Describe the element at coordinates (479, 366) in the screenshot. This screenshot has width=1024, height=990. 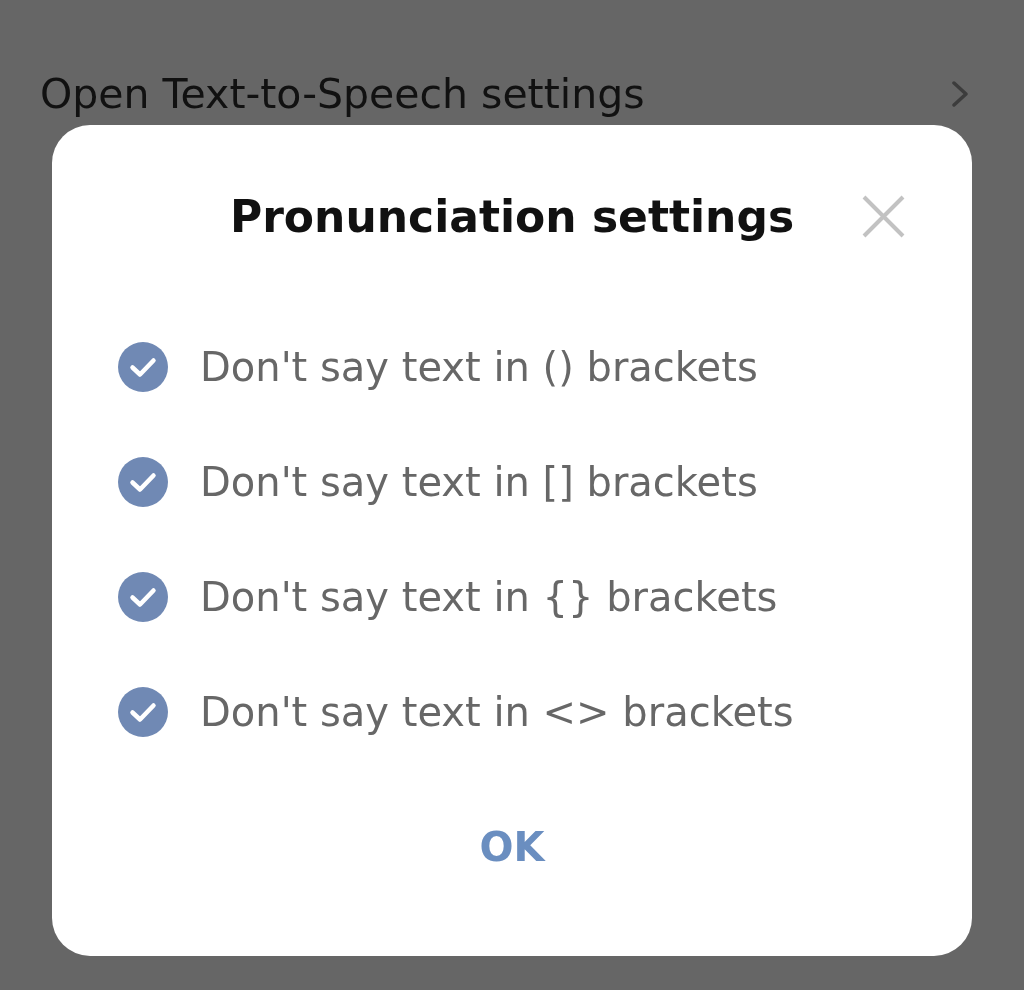
I see `option-label: Don't say text in () brackets` at that location.